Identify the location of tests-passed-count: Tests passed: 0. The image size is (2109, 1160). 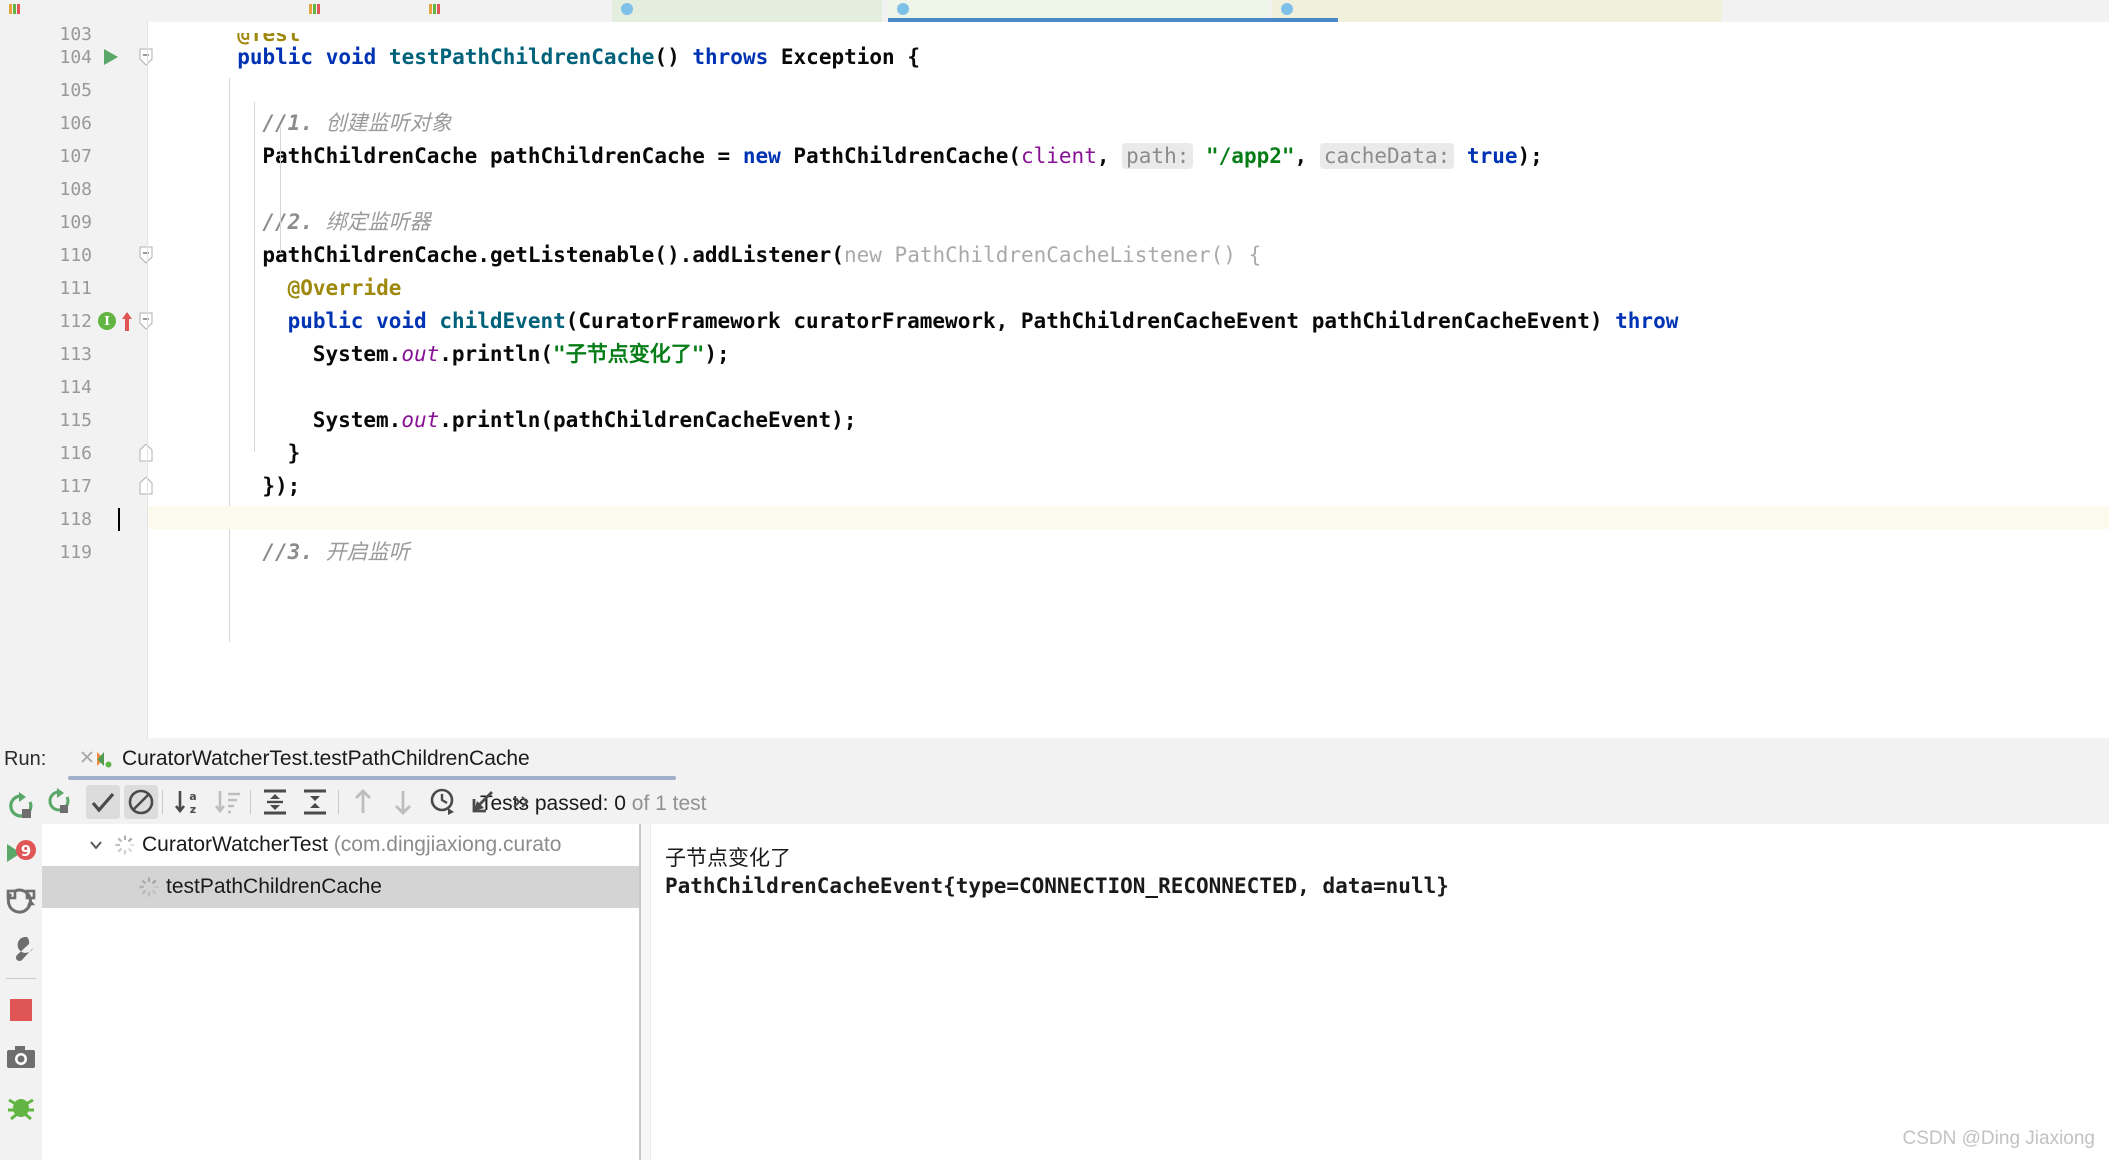
(553, 803).